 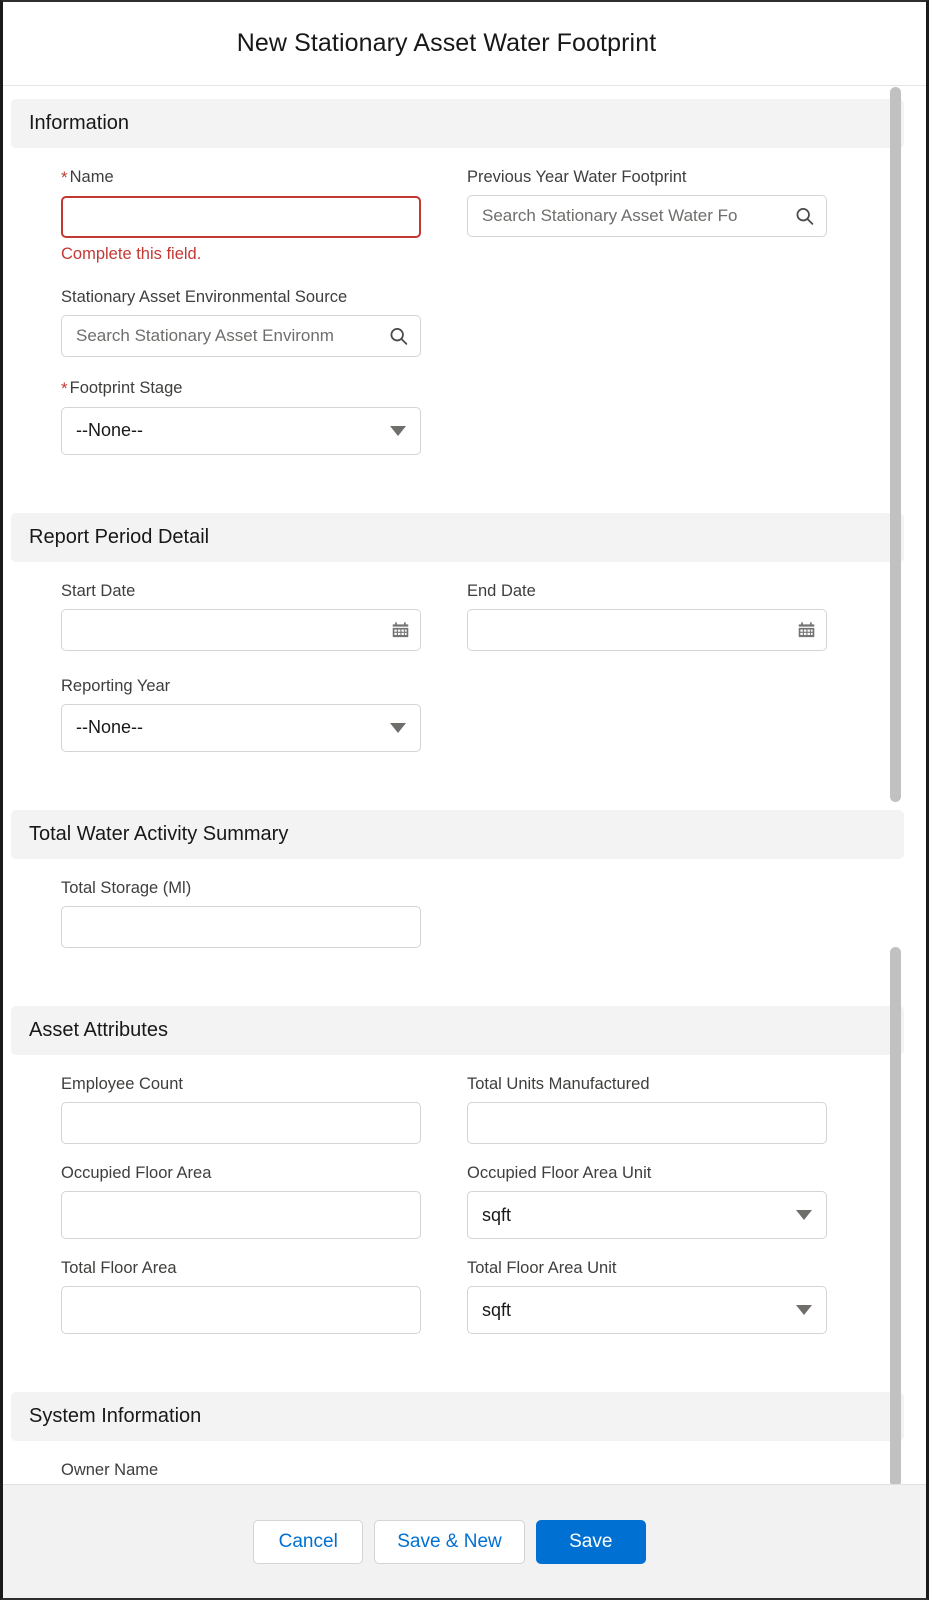 I want to click on section-header-asset-attributes: Asset Attributes, so click(x=457, y=1030).